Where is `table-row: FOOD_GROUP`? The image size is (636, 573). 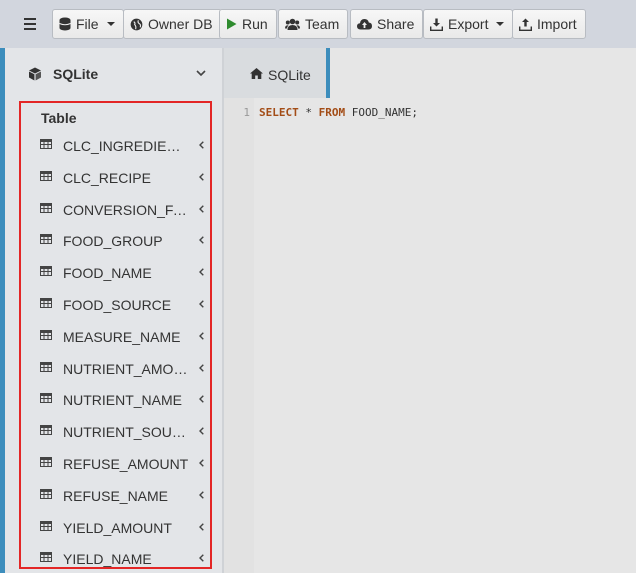
table-row: FOOD_GROUP is located at coordinates (115, 240).